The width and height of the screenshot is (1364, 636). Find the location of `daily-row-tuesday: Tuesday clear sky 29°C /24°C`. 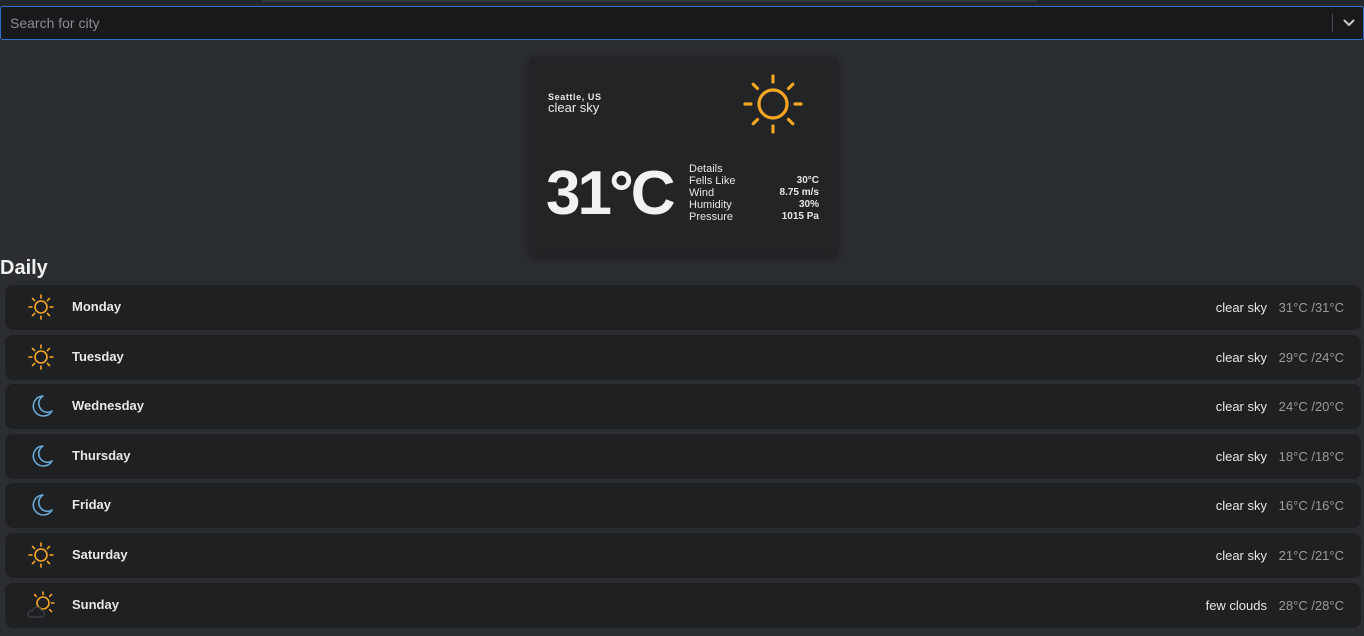

daily-row-tuesday: Tuesday clear sky 29°C /24°C is located at coordinates (683, 357).